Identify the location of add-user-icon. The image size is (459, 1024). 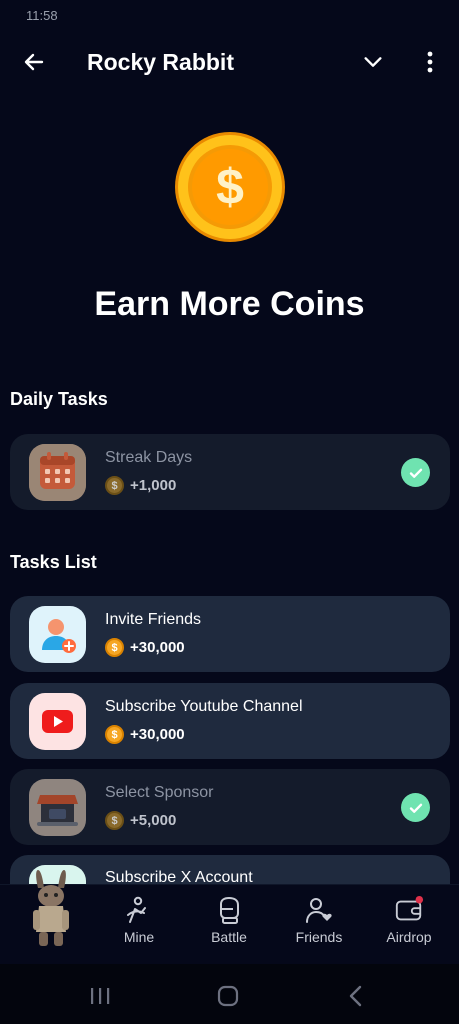
(57, 634).